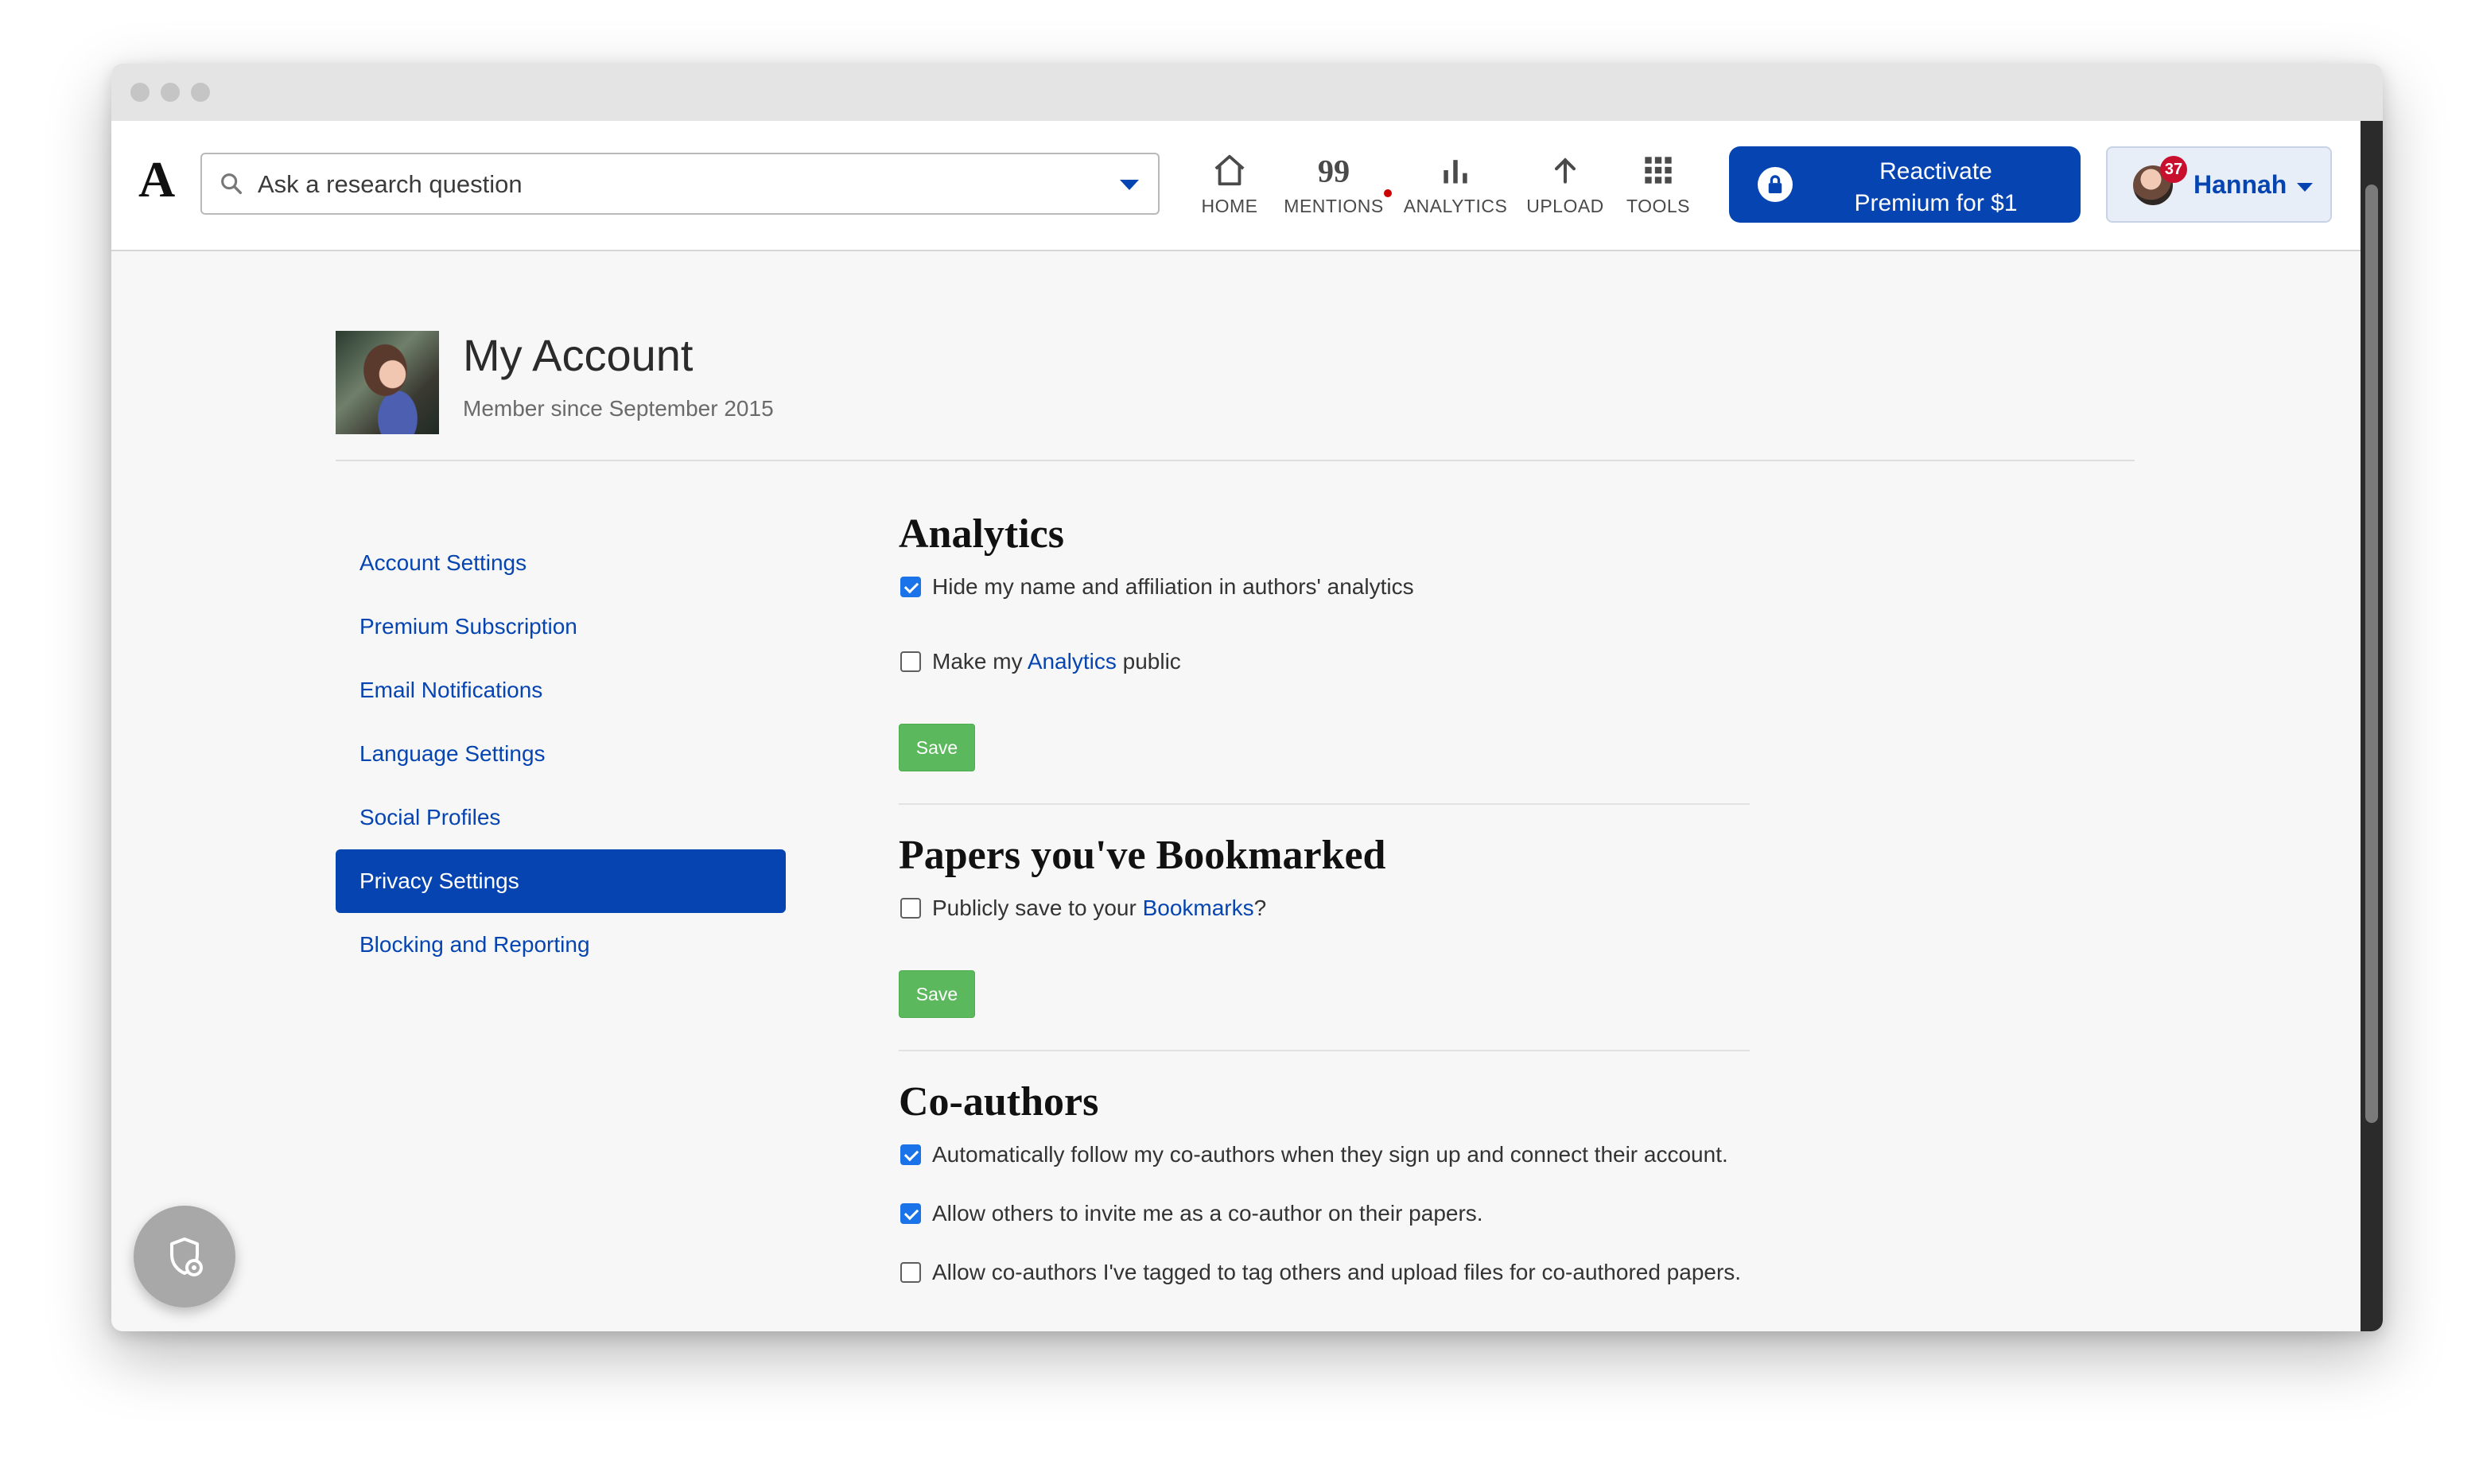  What do you see at coordinates (1230, 206) in the screenshot?
I see `nav-home-label: HOME` at bounding box center [1230, 206].